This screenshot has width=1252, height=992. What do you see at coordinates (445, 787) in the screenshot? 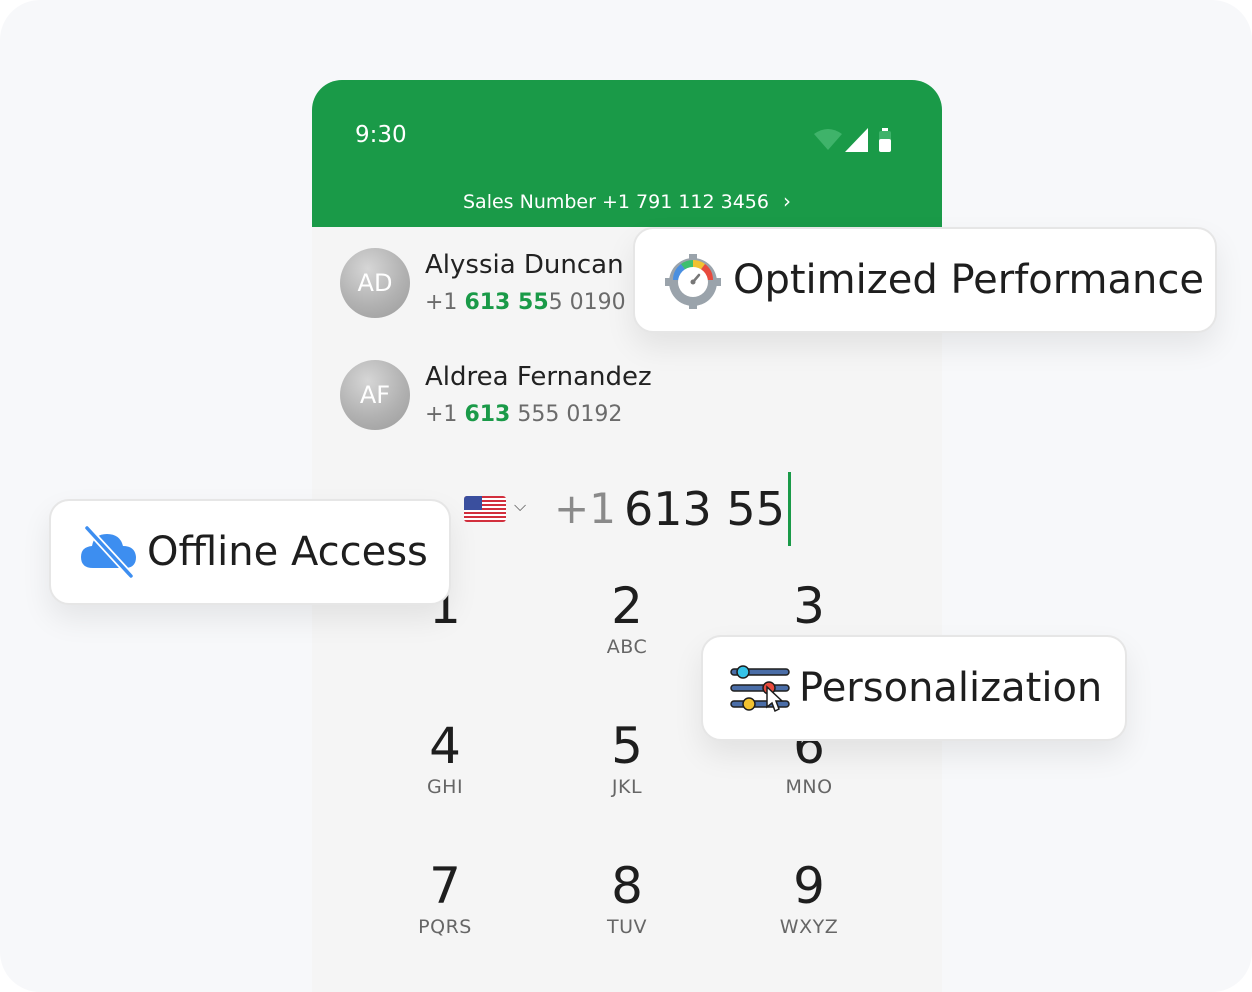
I see `key-letters: GHI` at bounding box center [445, 787].